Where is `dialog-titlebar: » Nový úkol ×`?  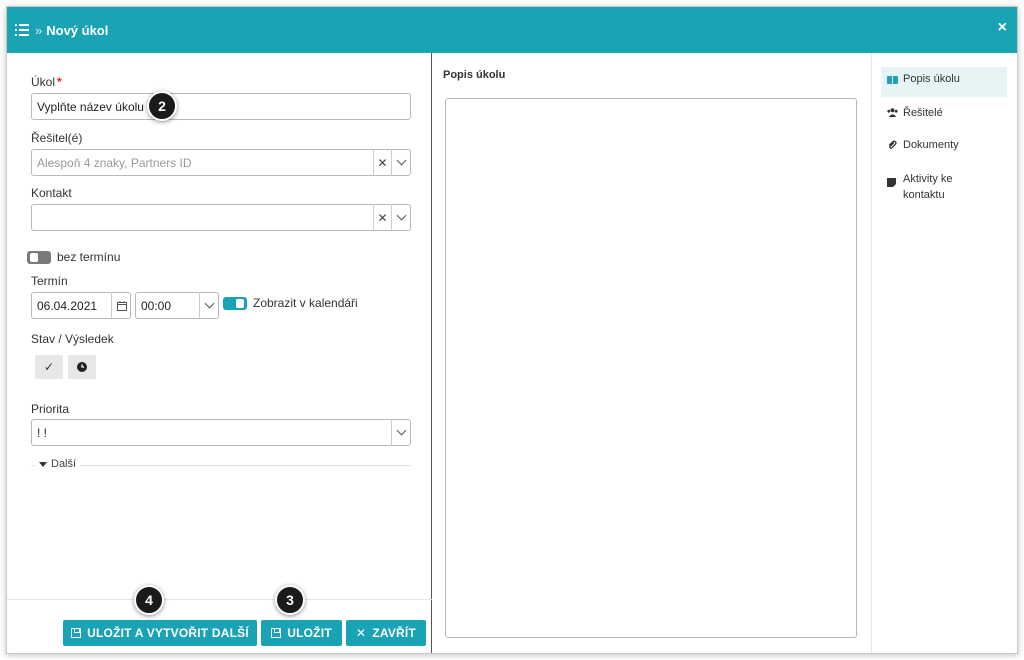 dialog-titlebar: » Nový úkol × is located at coordinates (512, 30).